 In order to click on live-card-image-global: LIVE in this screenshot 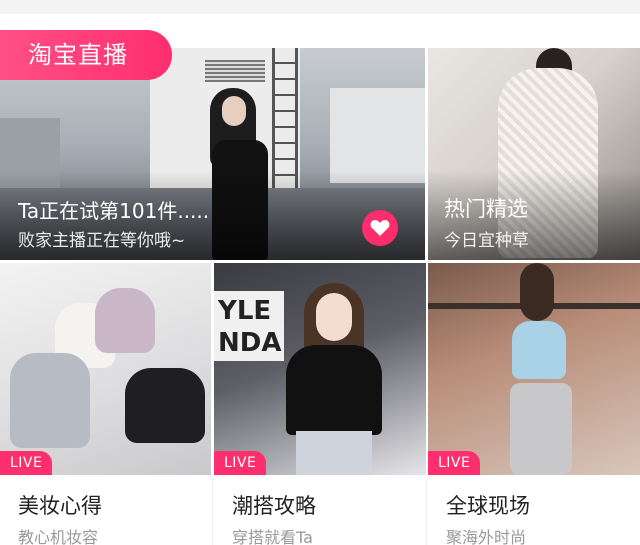, I will do `click(534, 369)`.